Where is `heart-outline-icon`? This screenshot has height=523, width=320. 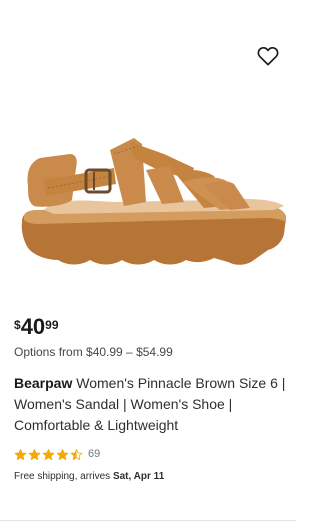
heart-outline-icon is located at coordinates (268, 56).